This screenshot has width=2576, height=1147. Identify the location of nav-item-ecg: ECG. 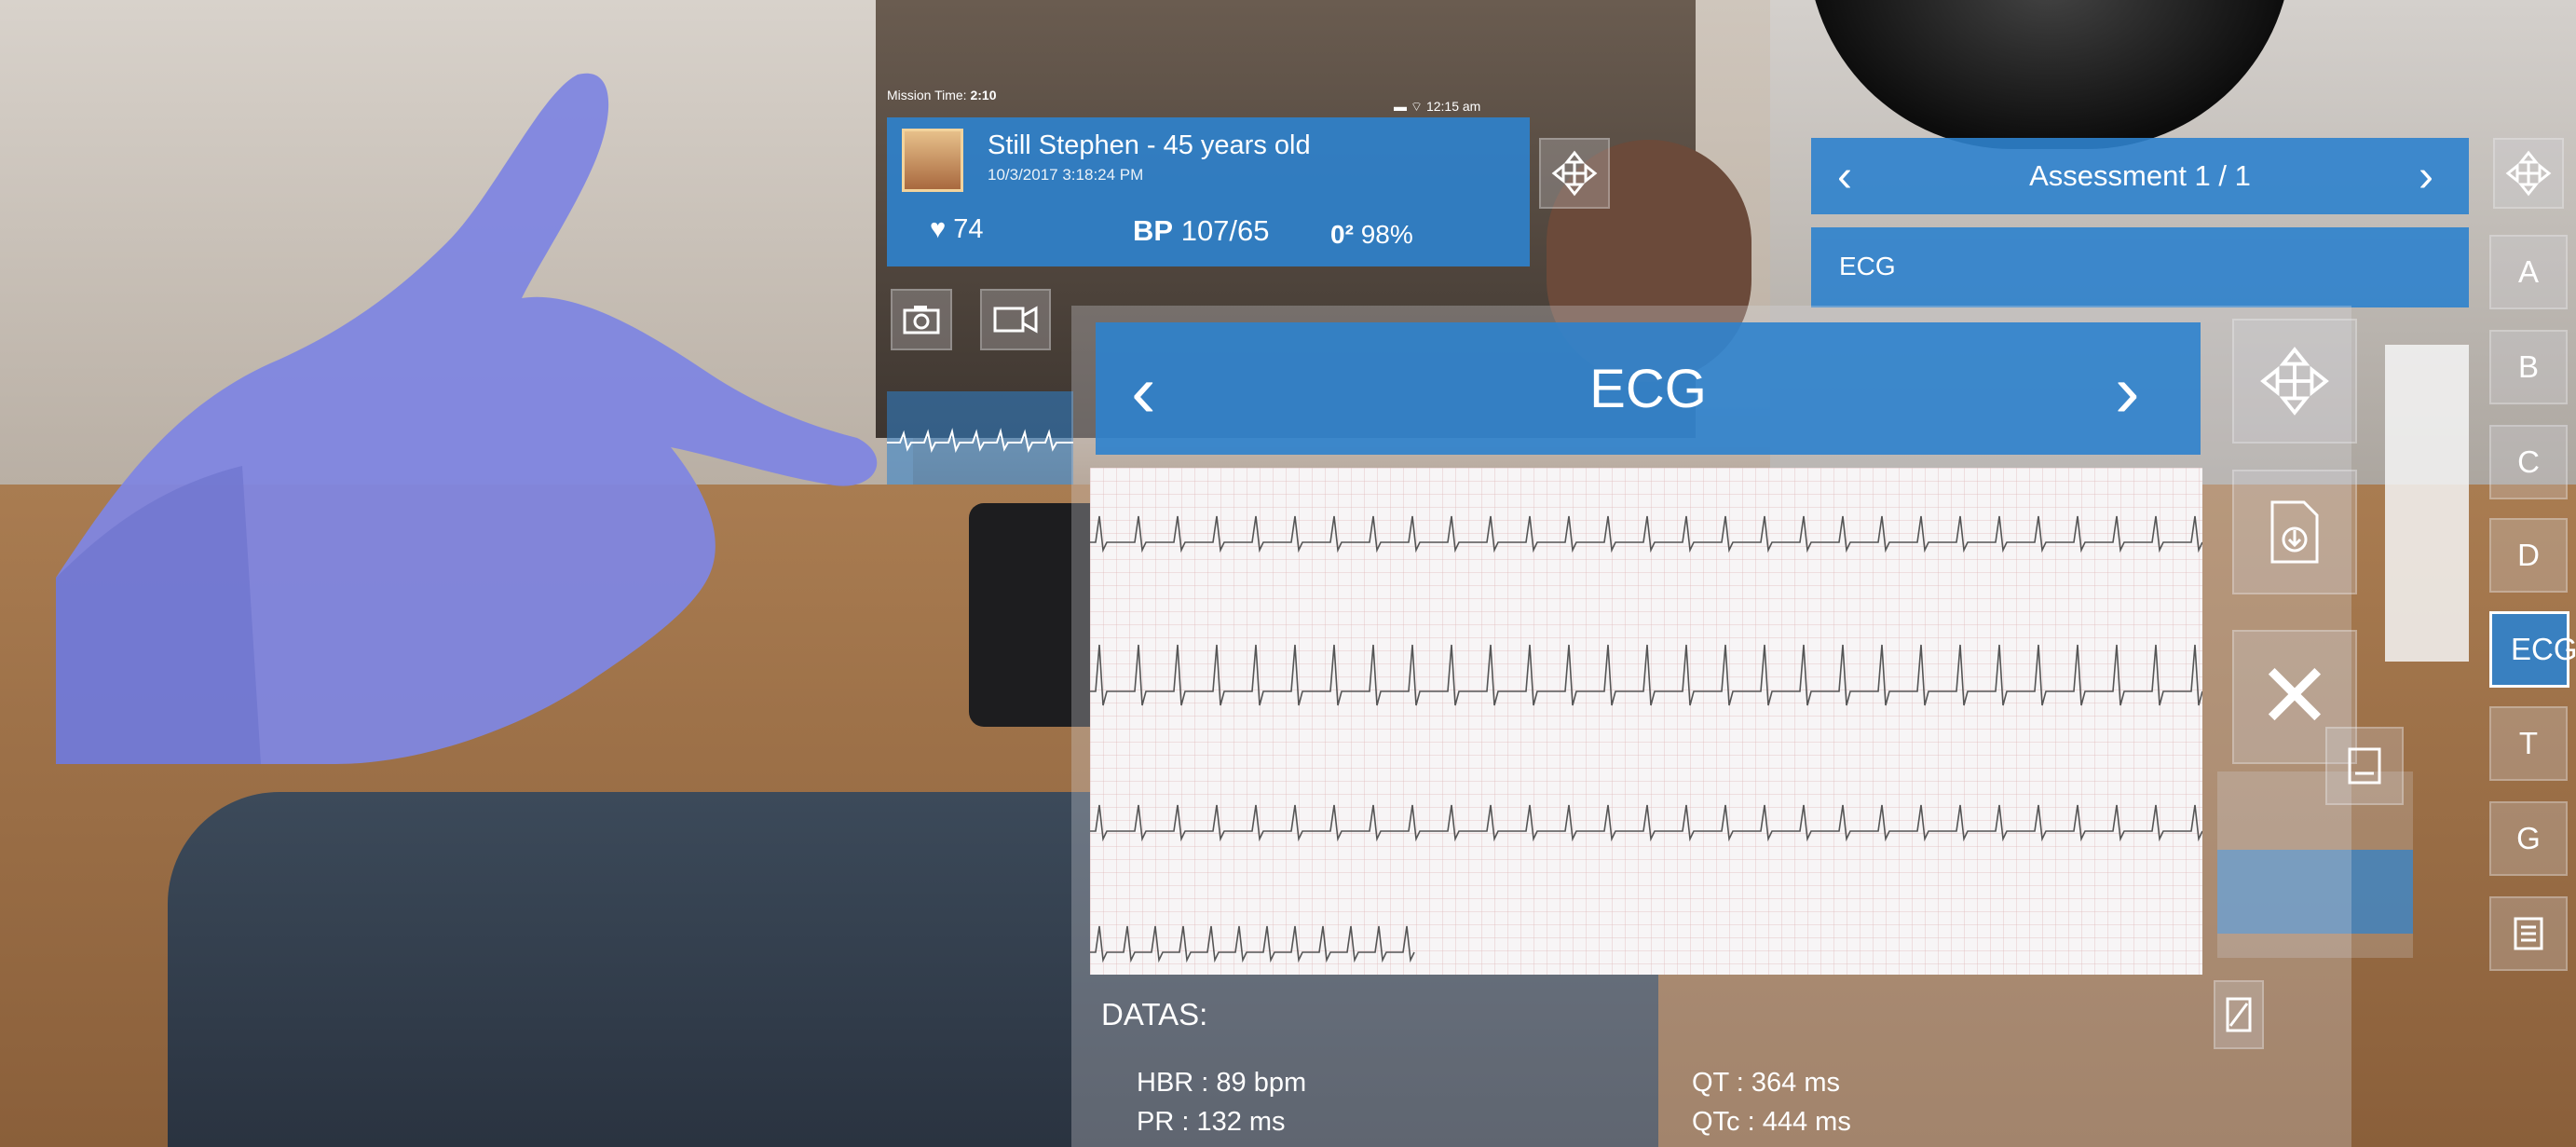
(2532, 649).